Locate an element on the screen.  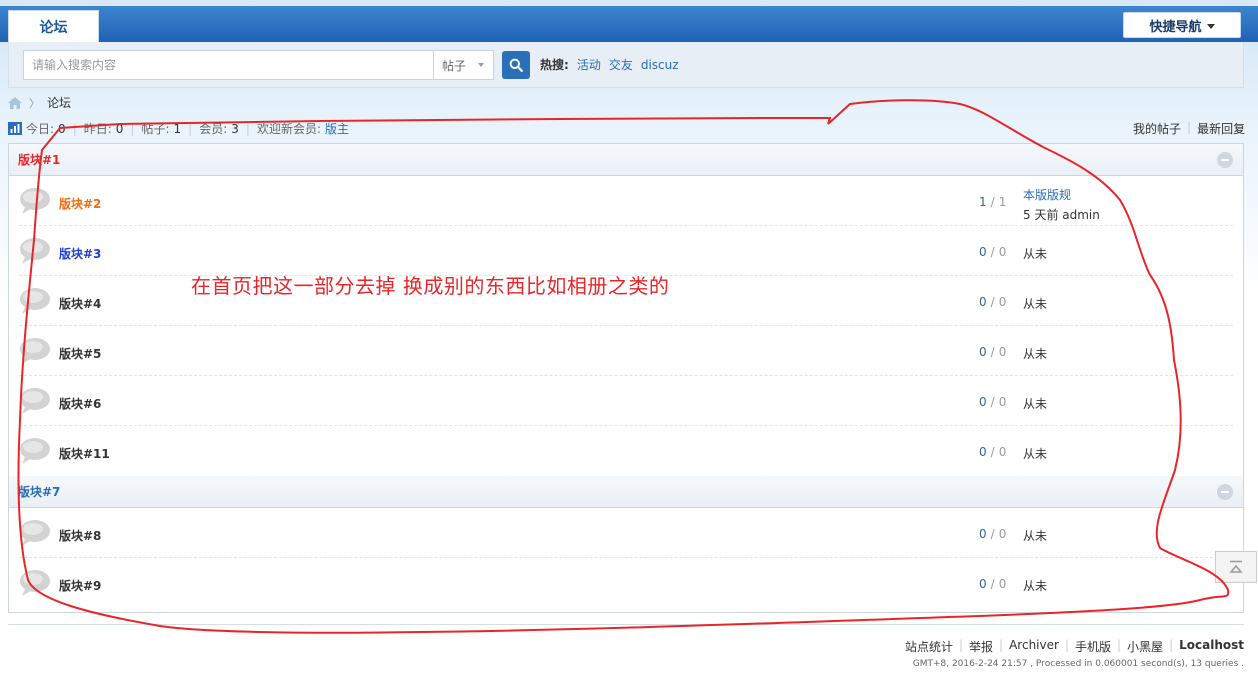
category-header: 版块#1 is located at coordinates (626, 160).